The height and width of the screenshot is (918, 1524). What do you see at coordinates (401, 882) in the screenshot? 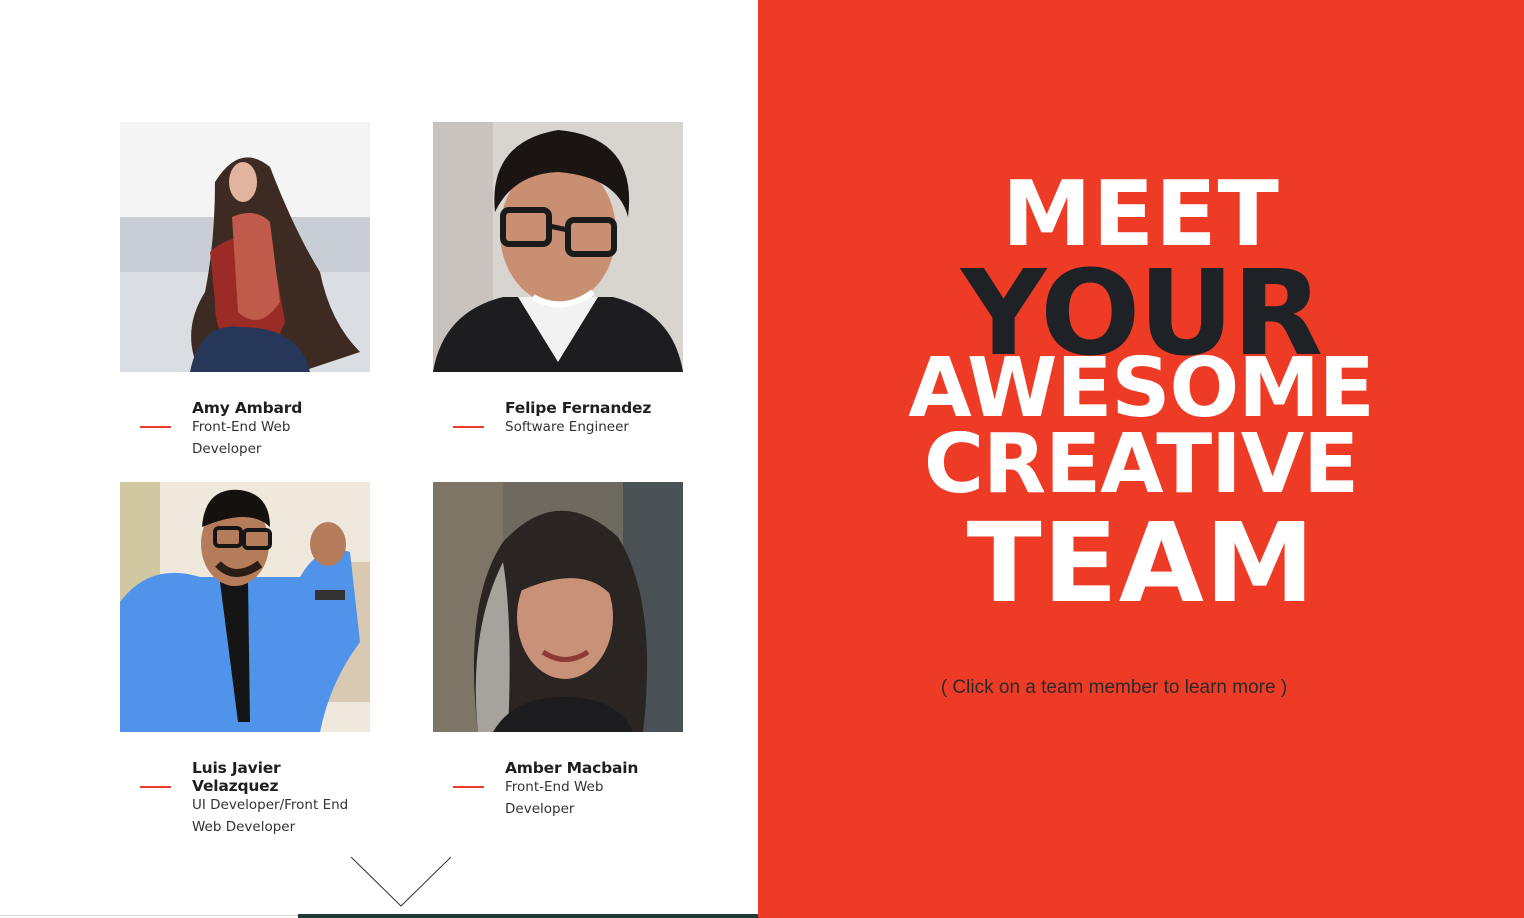
I see `chevron-down-icon` at bounding box center [401, 882].